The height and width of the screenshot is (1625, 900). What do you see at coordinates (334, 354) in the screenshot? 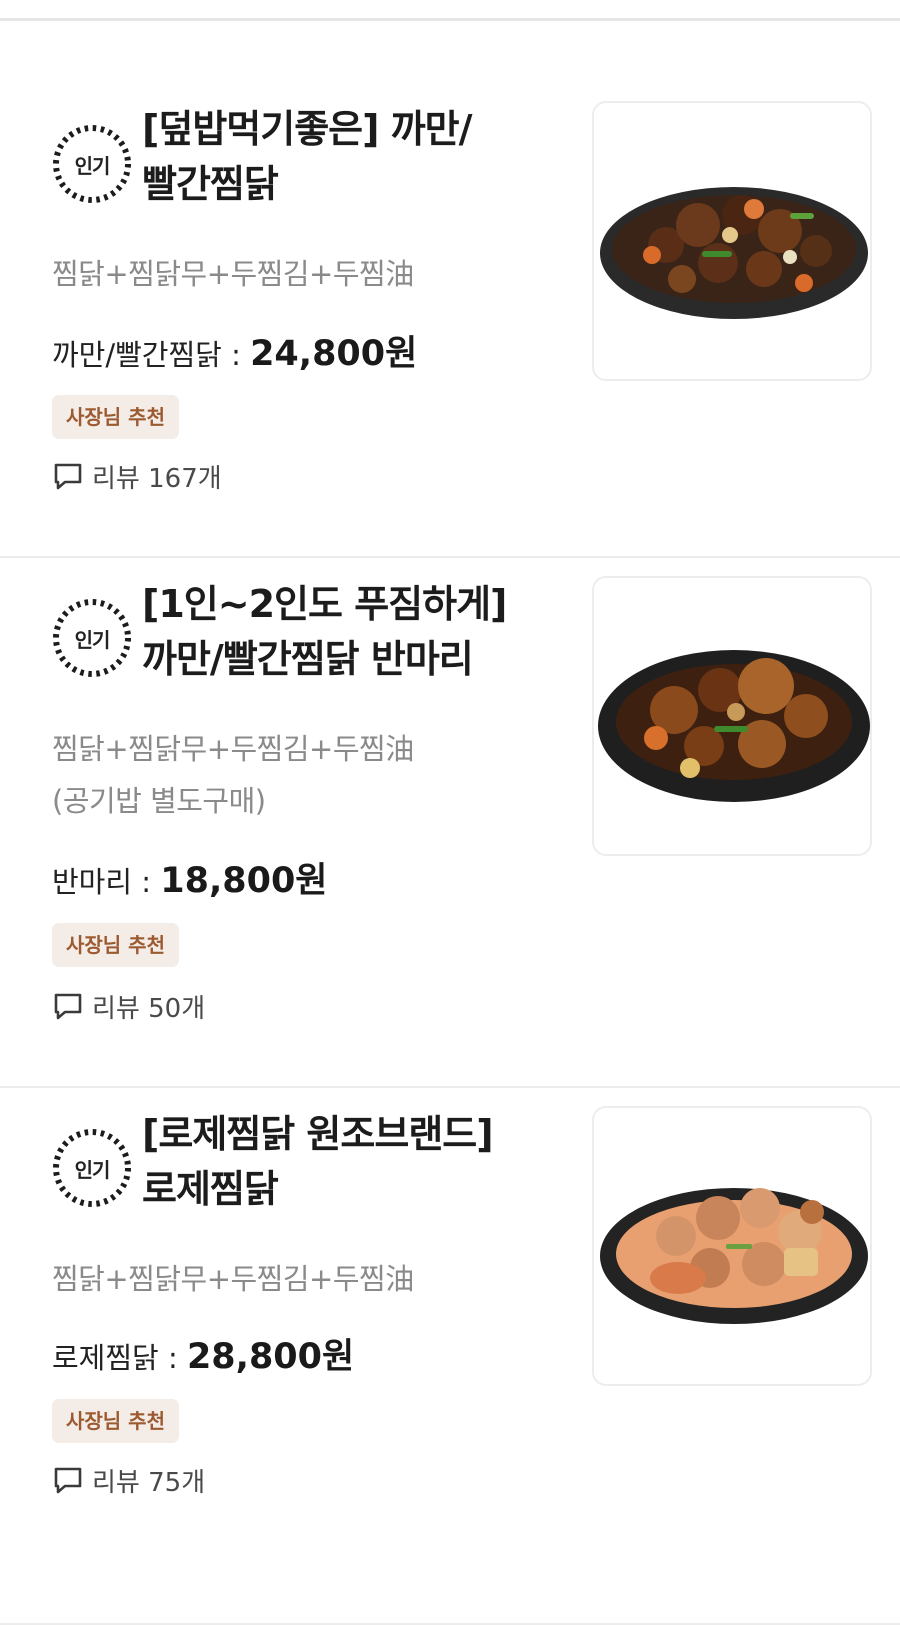
I see `price-value: 24,800원` at bounding box center [334, 354].